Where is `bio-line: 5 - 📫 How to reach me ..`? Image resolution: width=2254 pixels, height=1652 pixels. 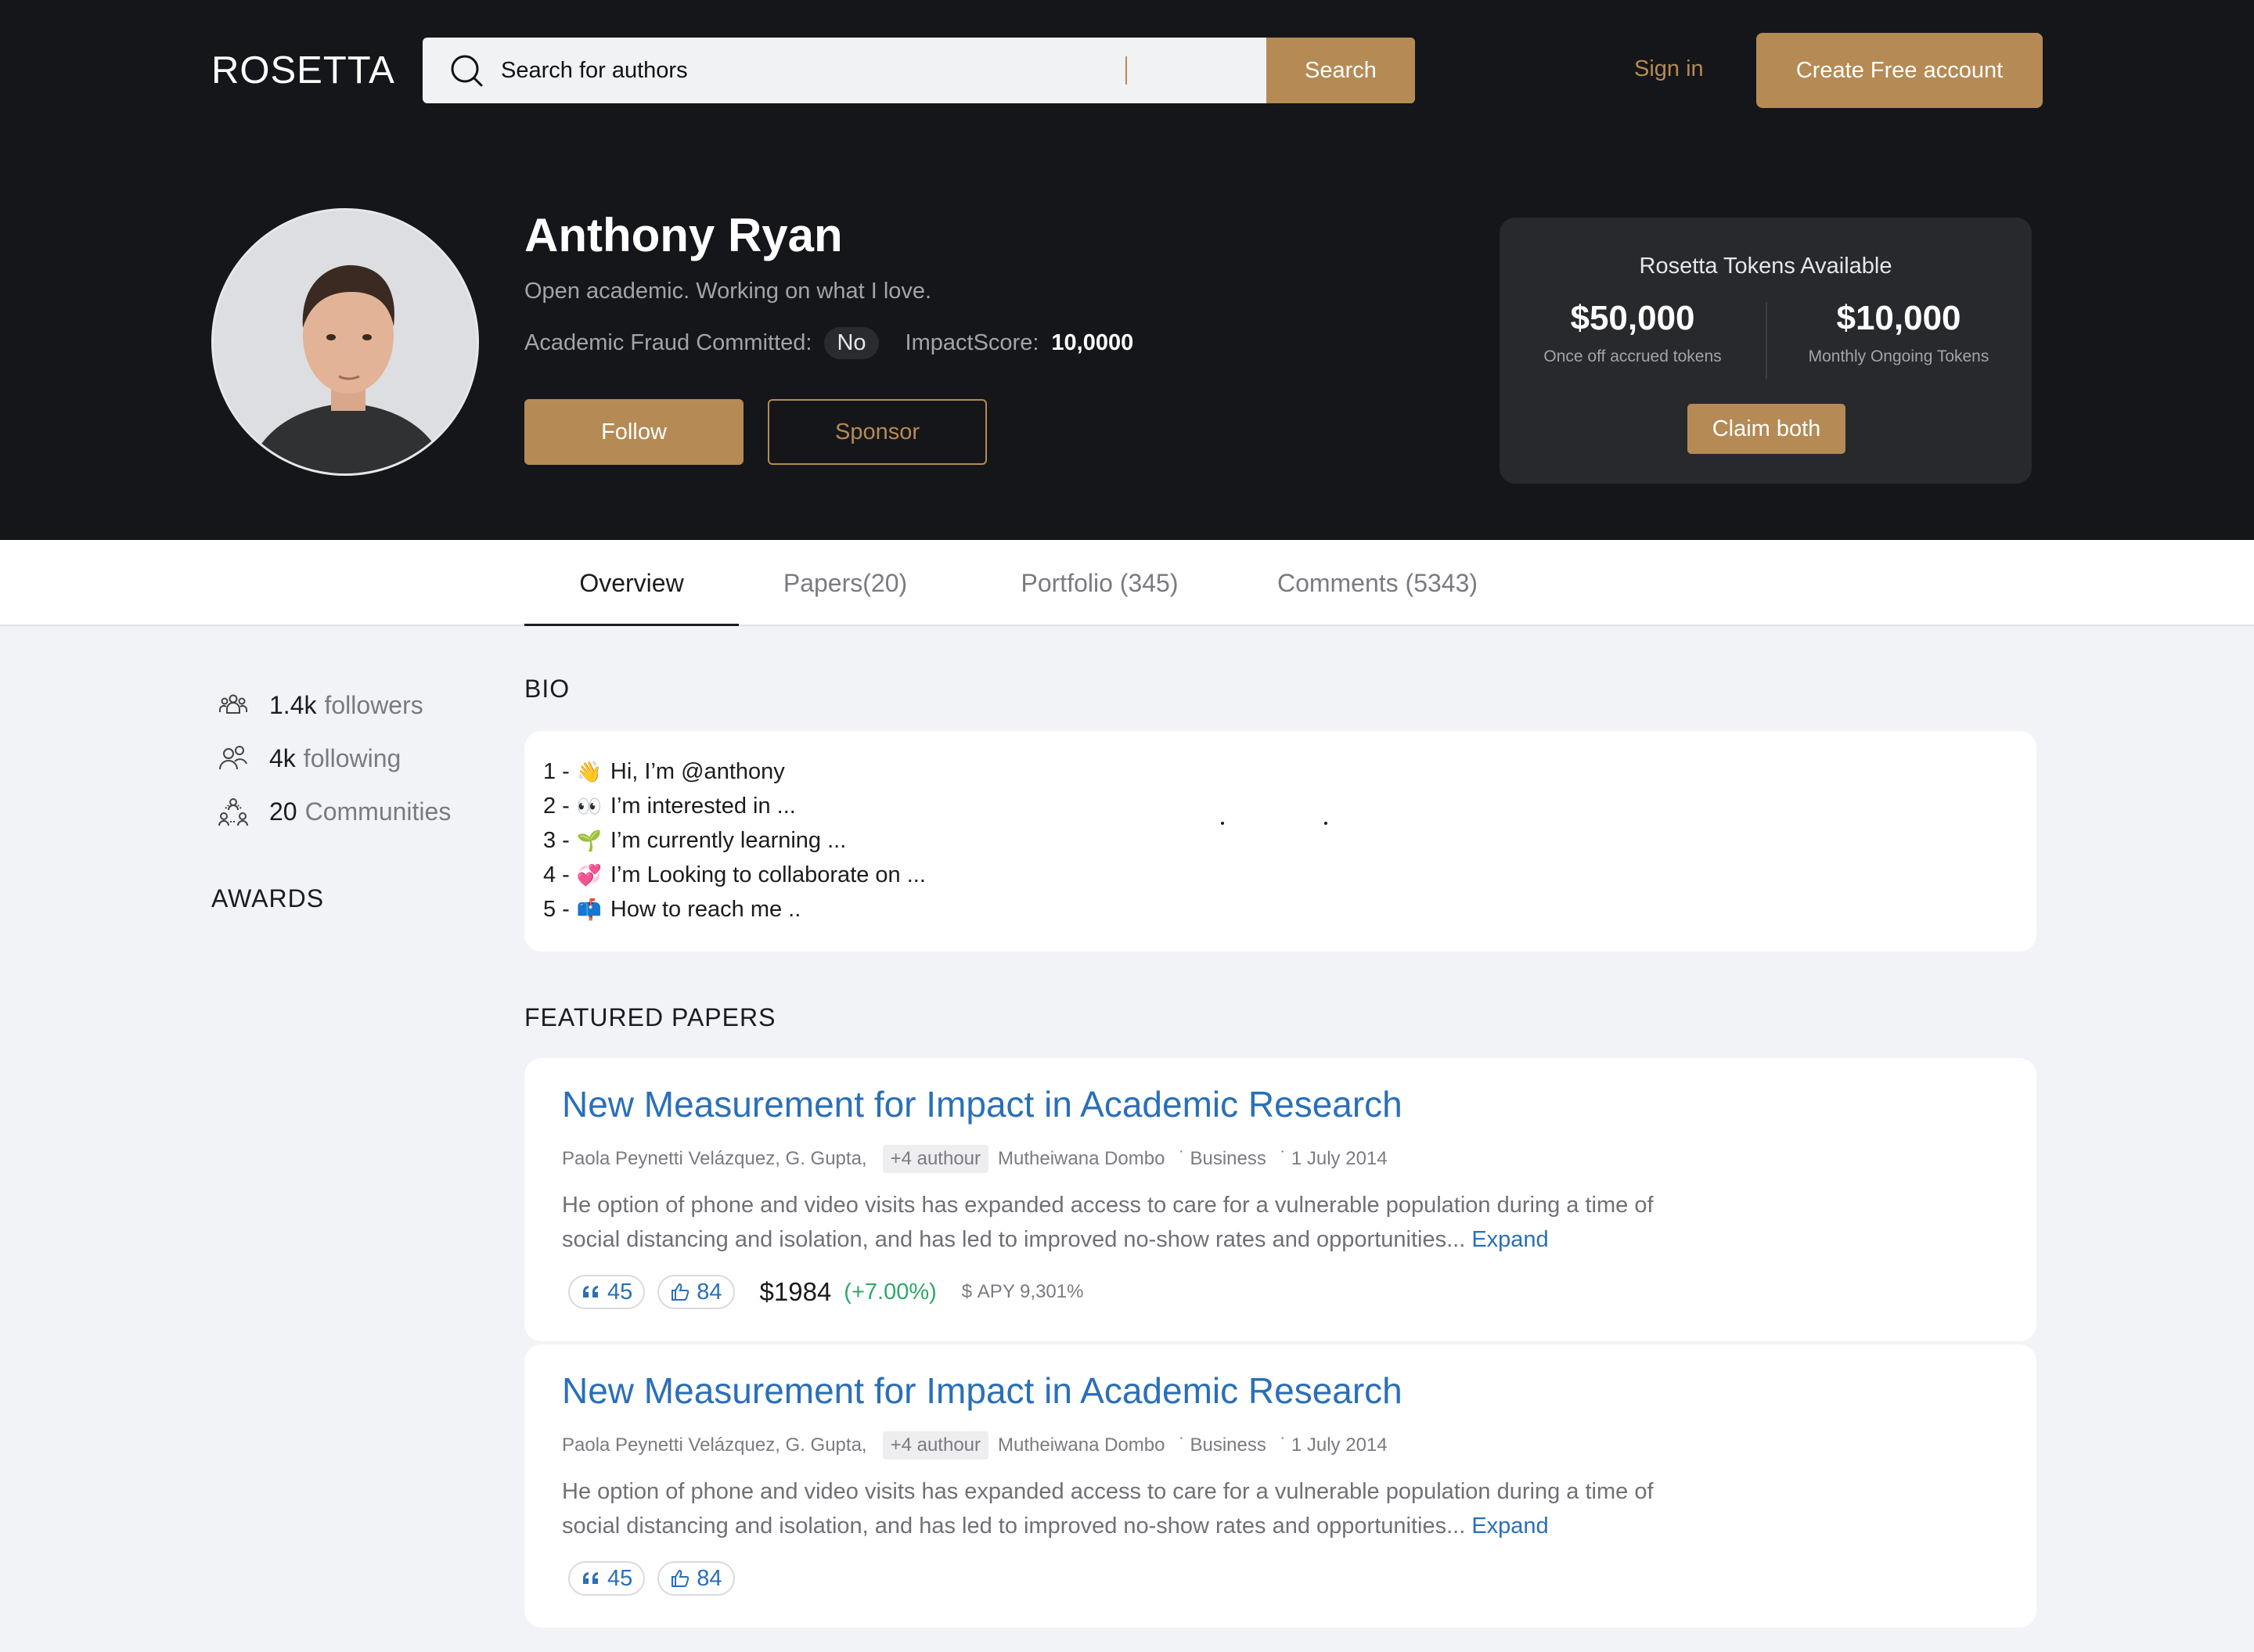 bio-line: 5 - 📫 How to reach me .. is located at coordinates (1280, 909).